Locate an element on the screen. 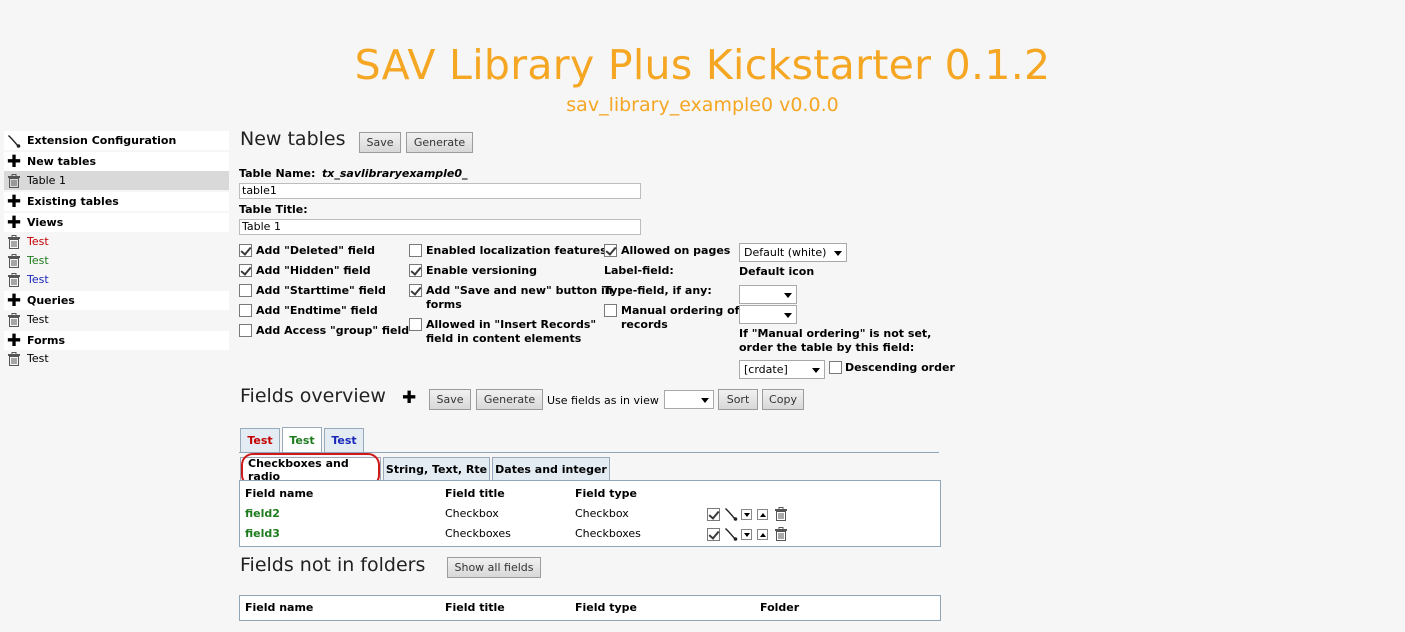 Image resolution: width=1405 pixels, height=632 pixels. save-and-new-label-line2: forms is located at coordinates (444, 304).